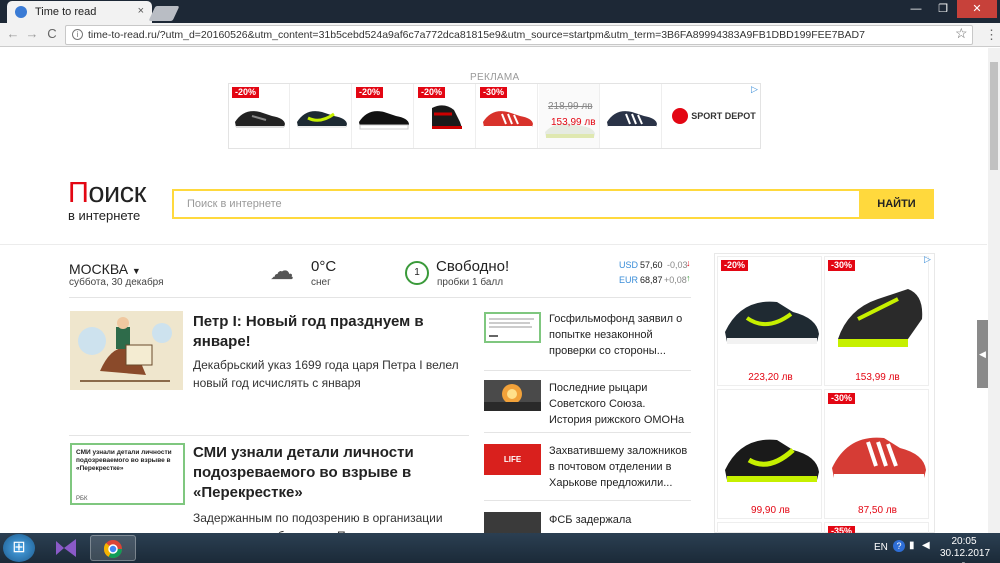  I want to click on site-logo-subtitle: в интернете, so click(104, 215).